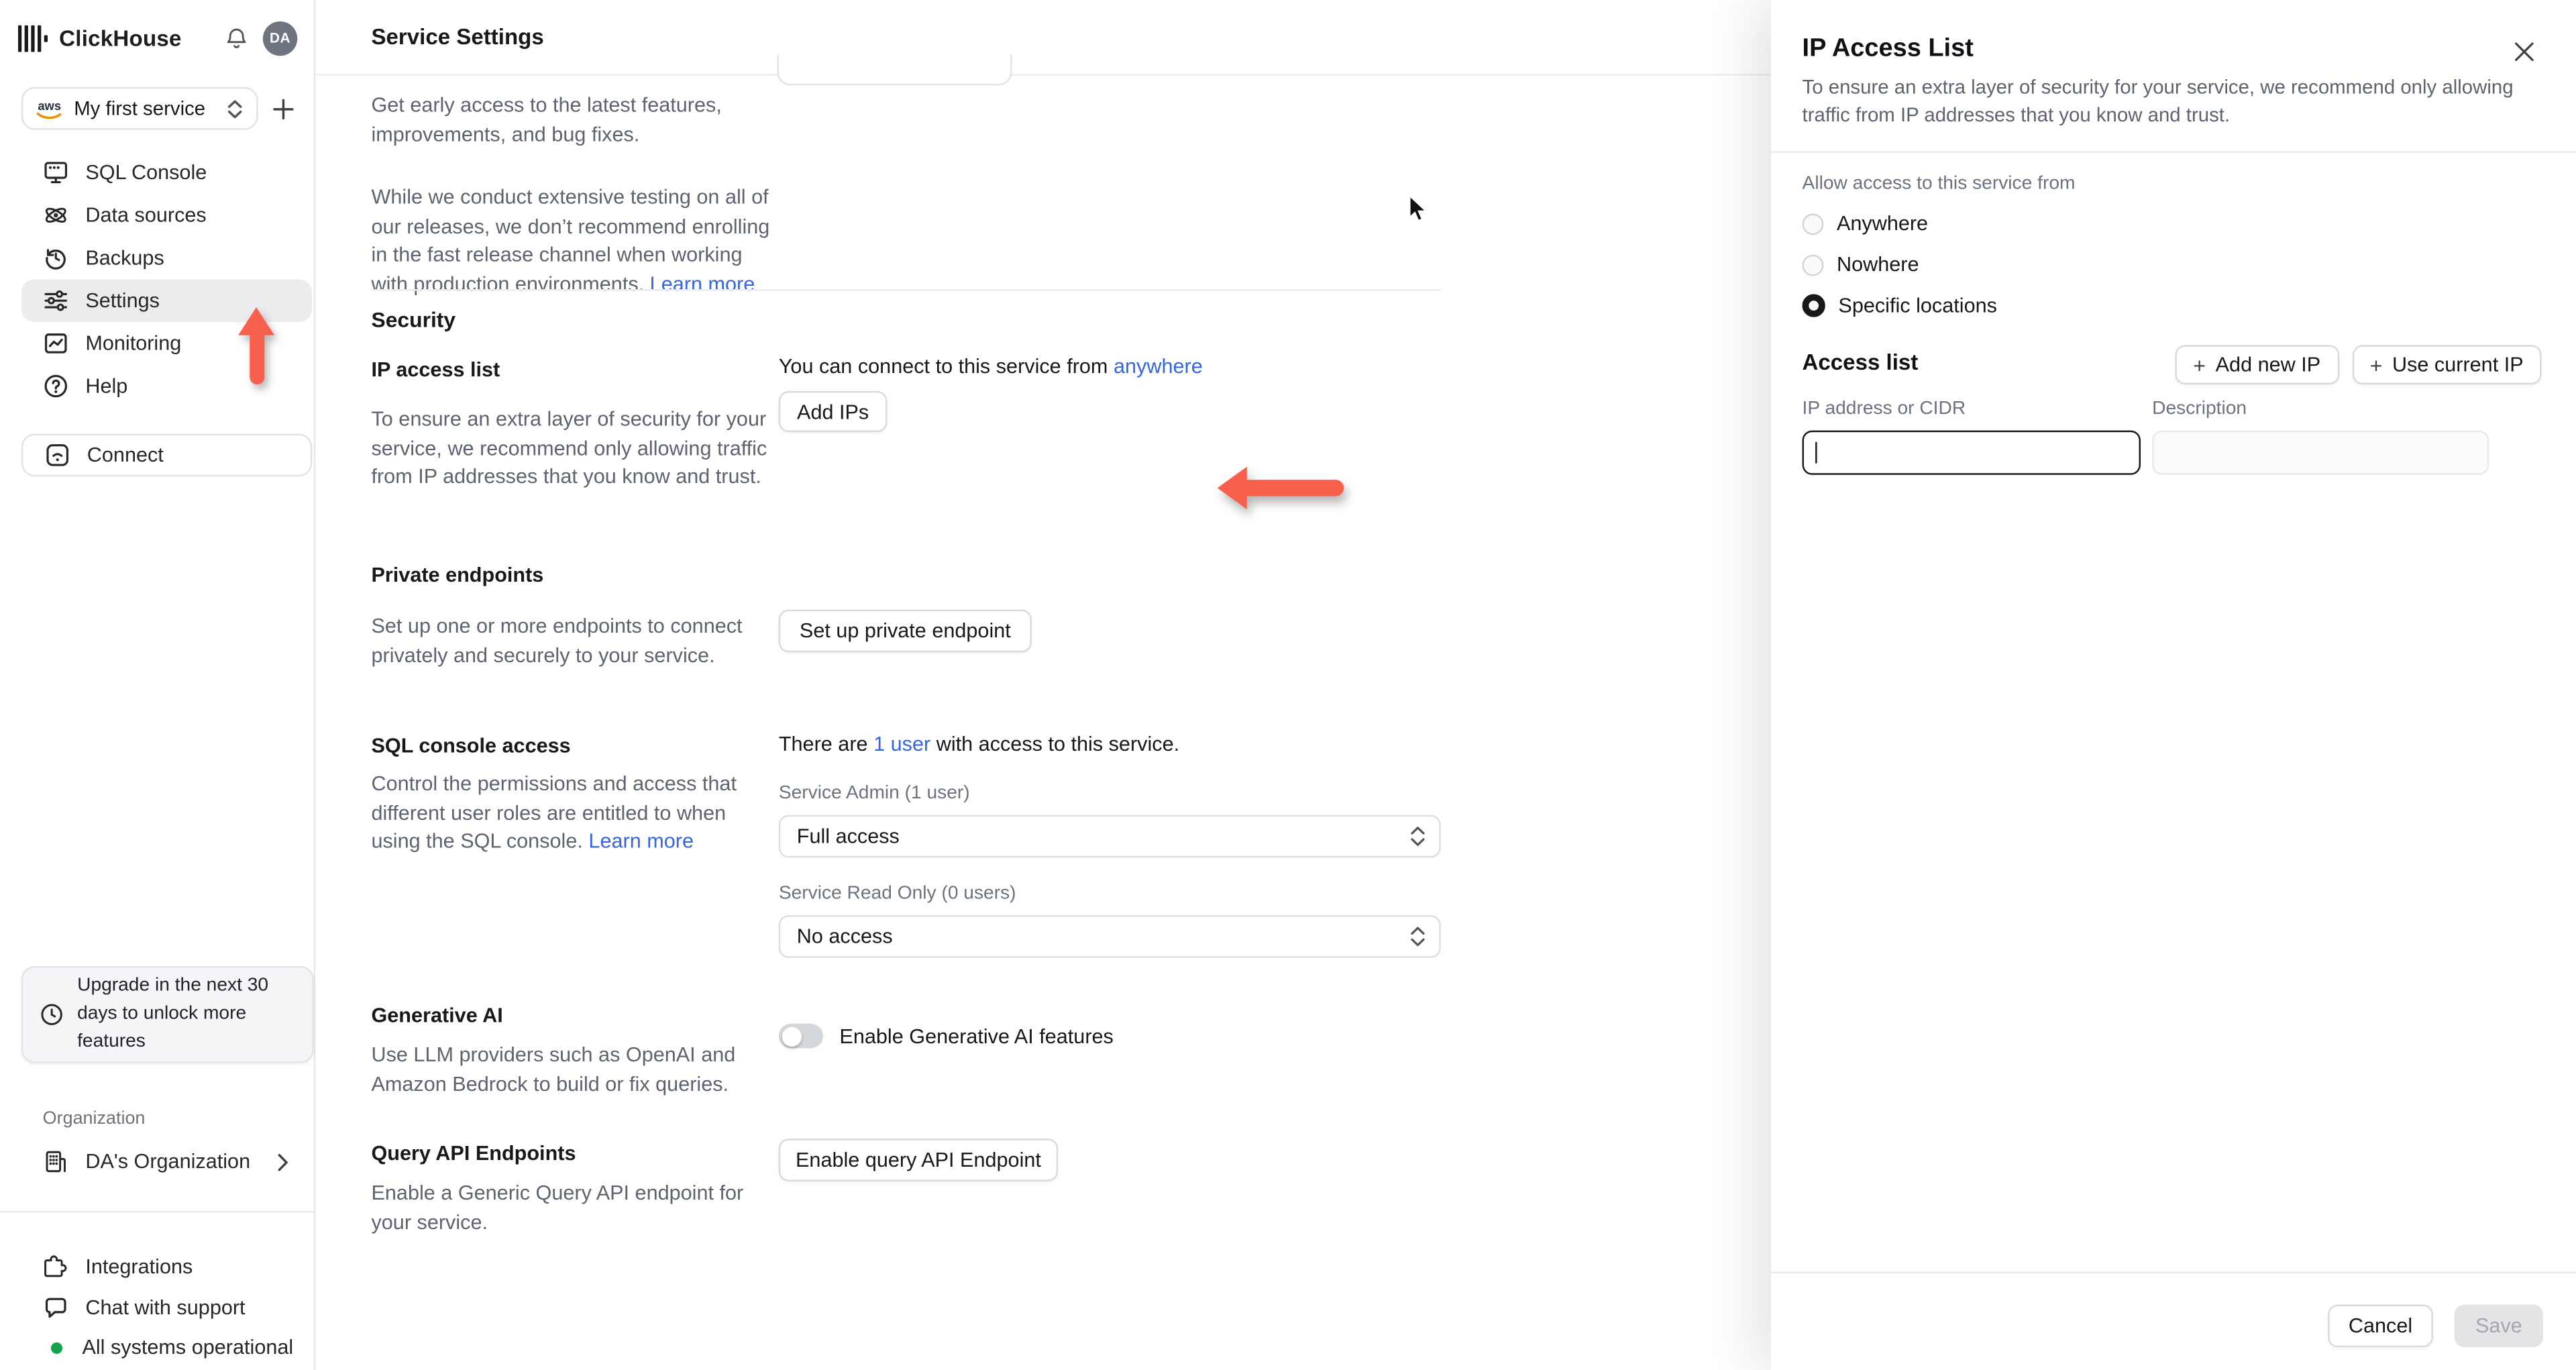 This screenshot has height=1370, width=2576. What do you see at coordinates (901, 744) in the screenshot?
I see `one-user-link: 1 user` at bounding box center [901, 744].